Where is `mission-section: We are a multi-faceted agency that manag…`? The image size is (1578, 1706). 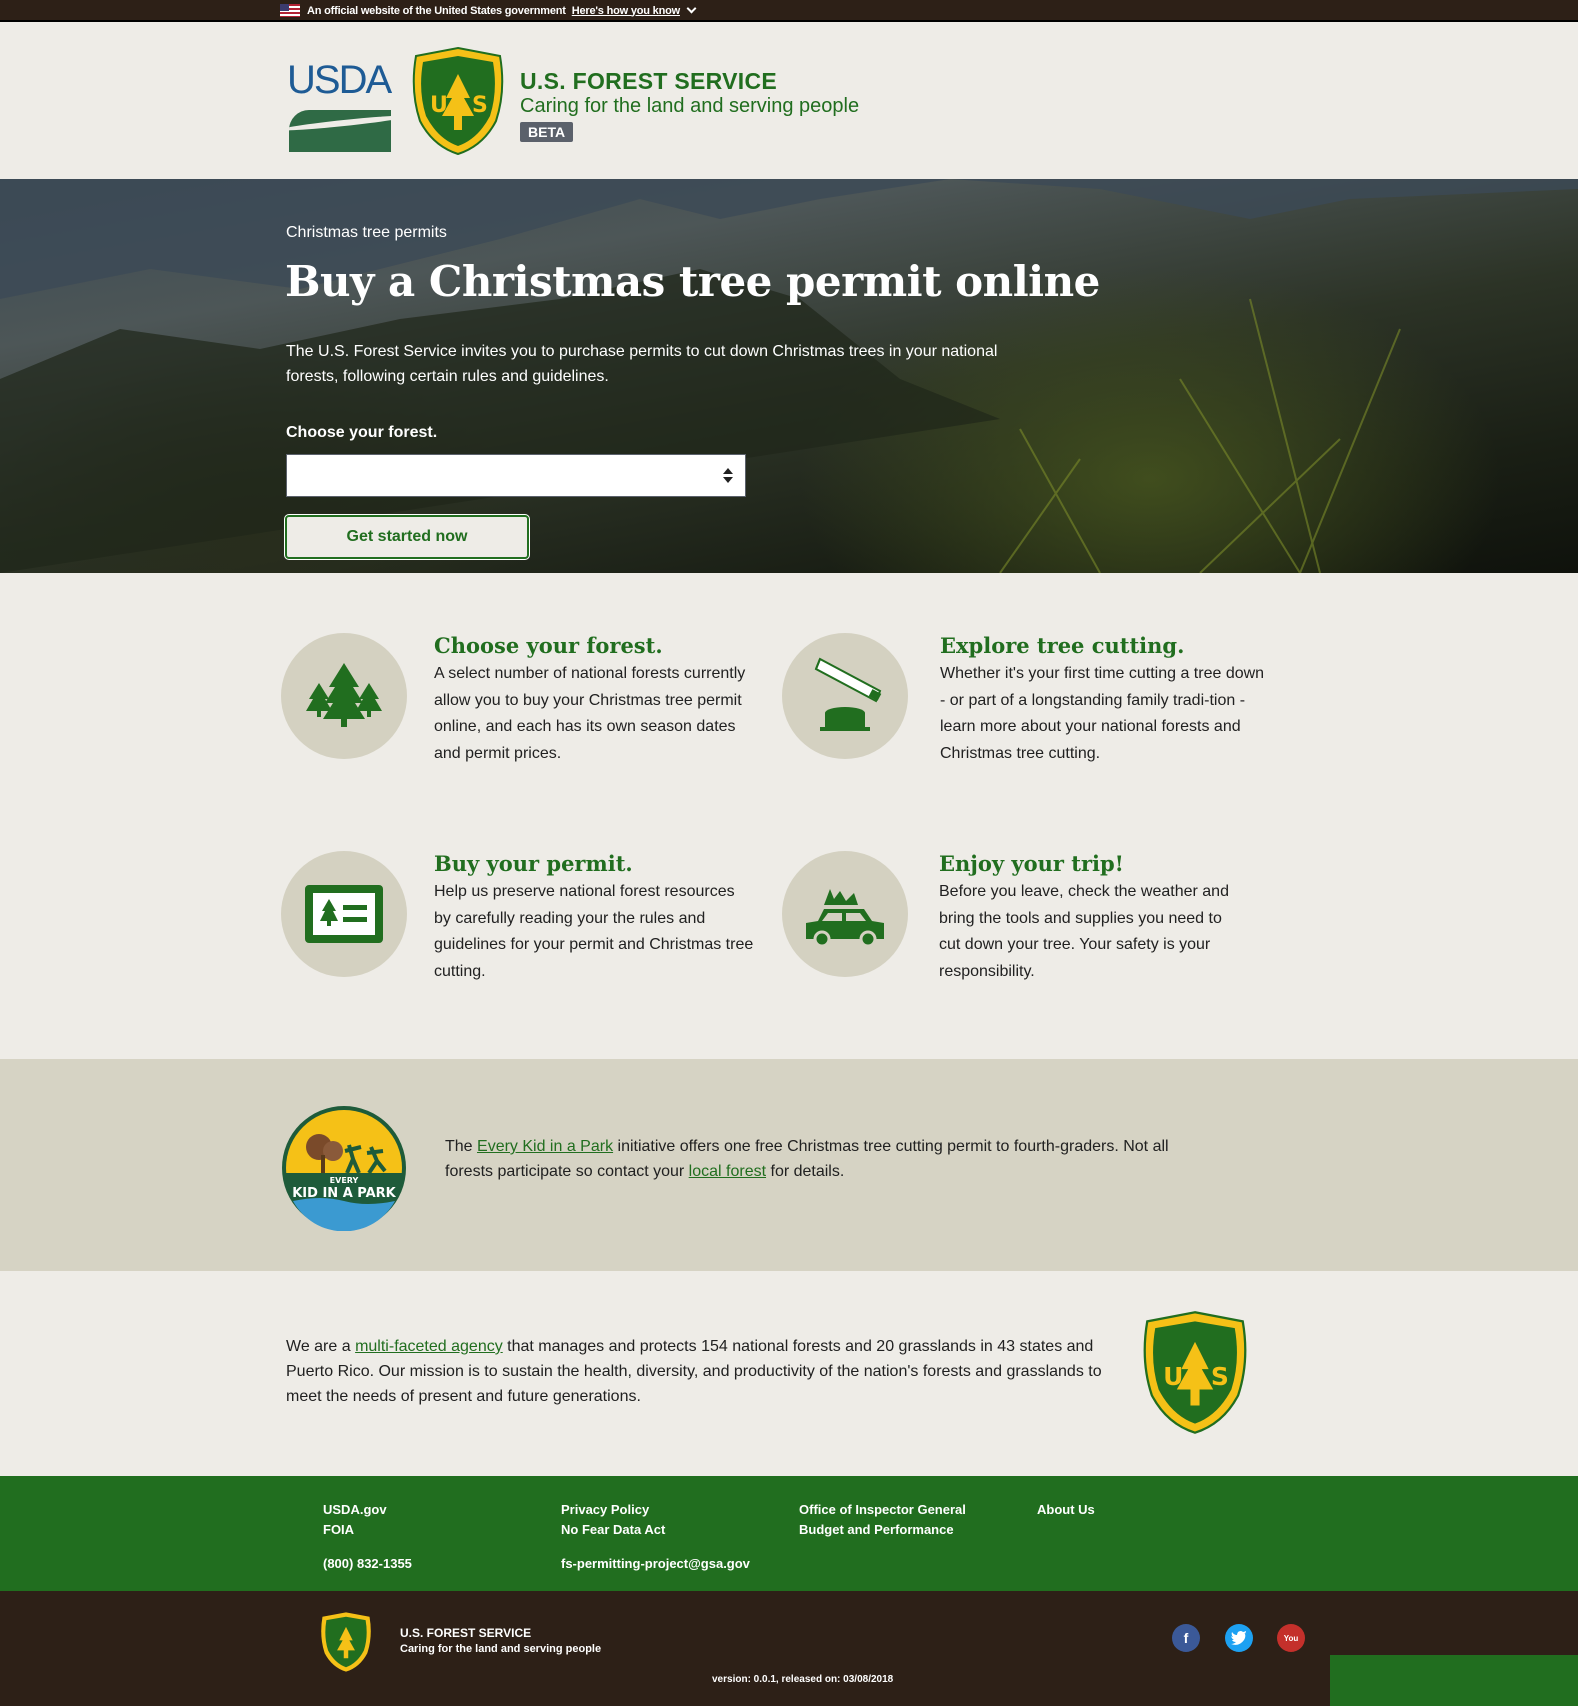 mission-section: We are a multi-faceted agency that manag… is located at coordinates (789, 1373).